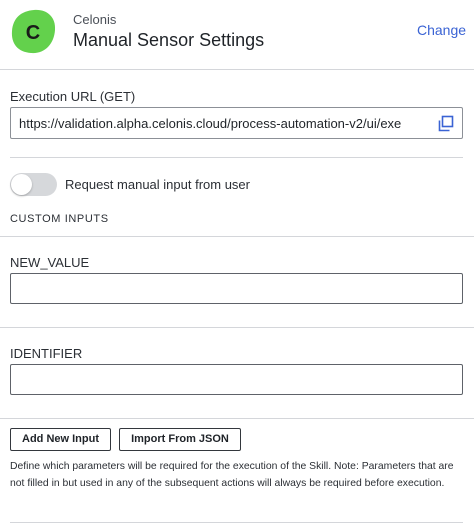  What do you see at coordinates (60, 439) in the screenshot?
I see `add-new-input-button: Add New Input` at bounding box center [60, 439].